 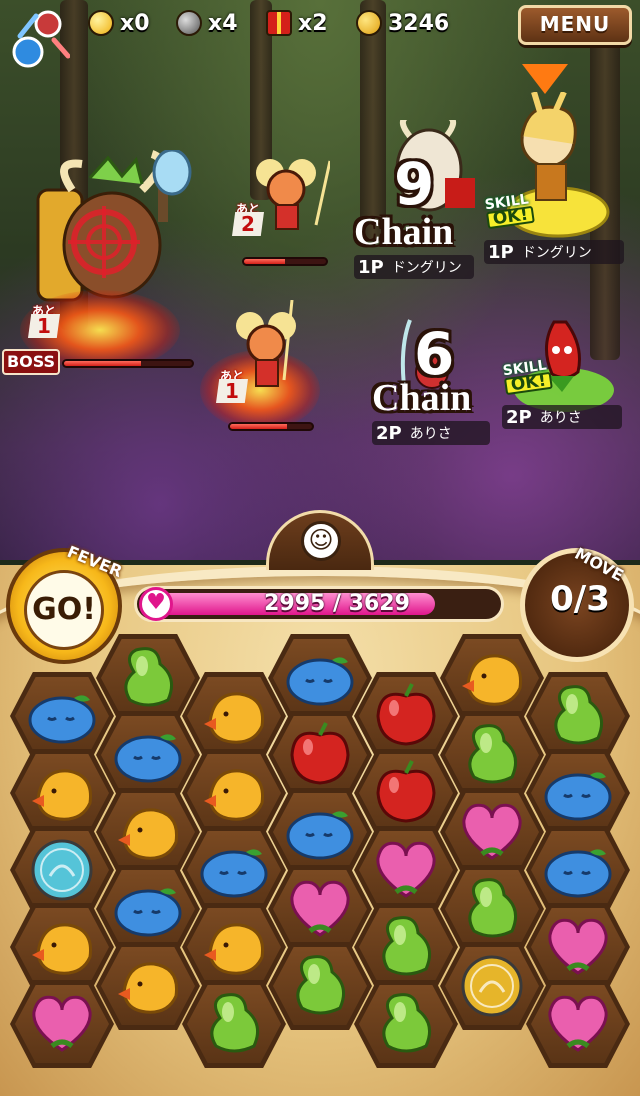 I want to click on minion-top-hp-bar, so click(x=285, y=261).